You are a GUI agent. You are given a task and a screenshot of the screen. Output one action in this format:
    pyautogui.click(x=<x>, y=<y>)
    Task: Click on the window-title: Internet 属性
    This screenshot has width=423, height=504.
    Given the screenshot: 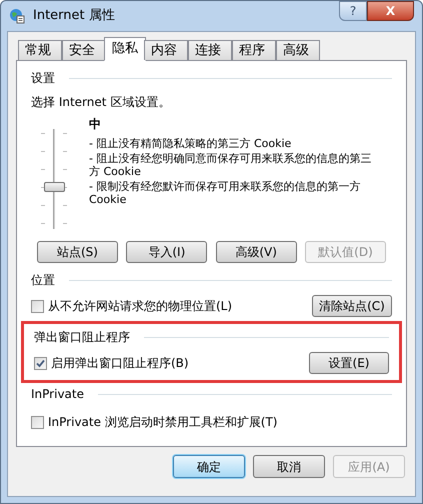 What is the action you would take?
    pyautogui.click(x=74, y=16)
    